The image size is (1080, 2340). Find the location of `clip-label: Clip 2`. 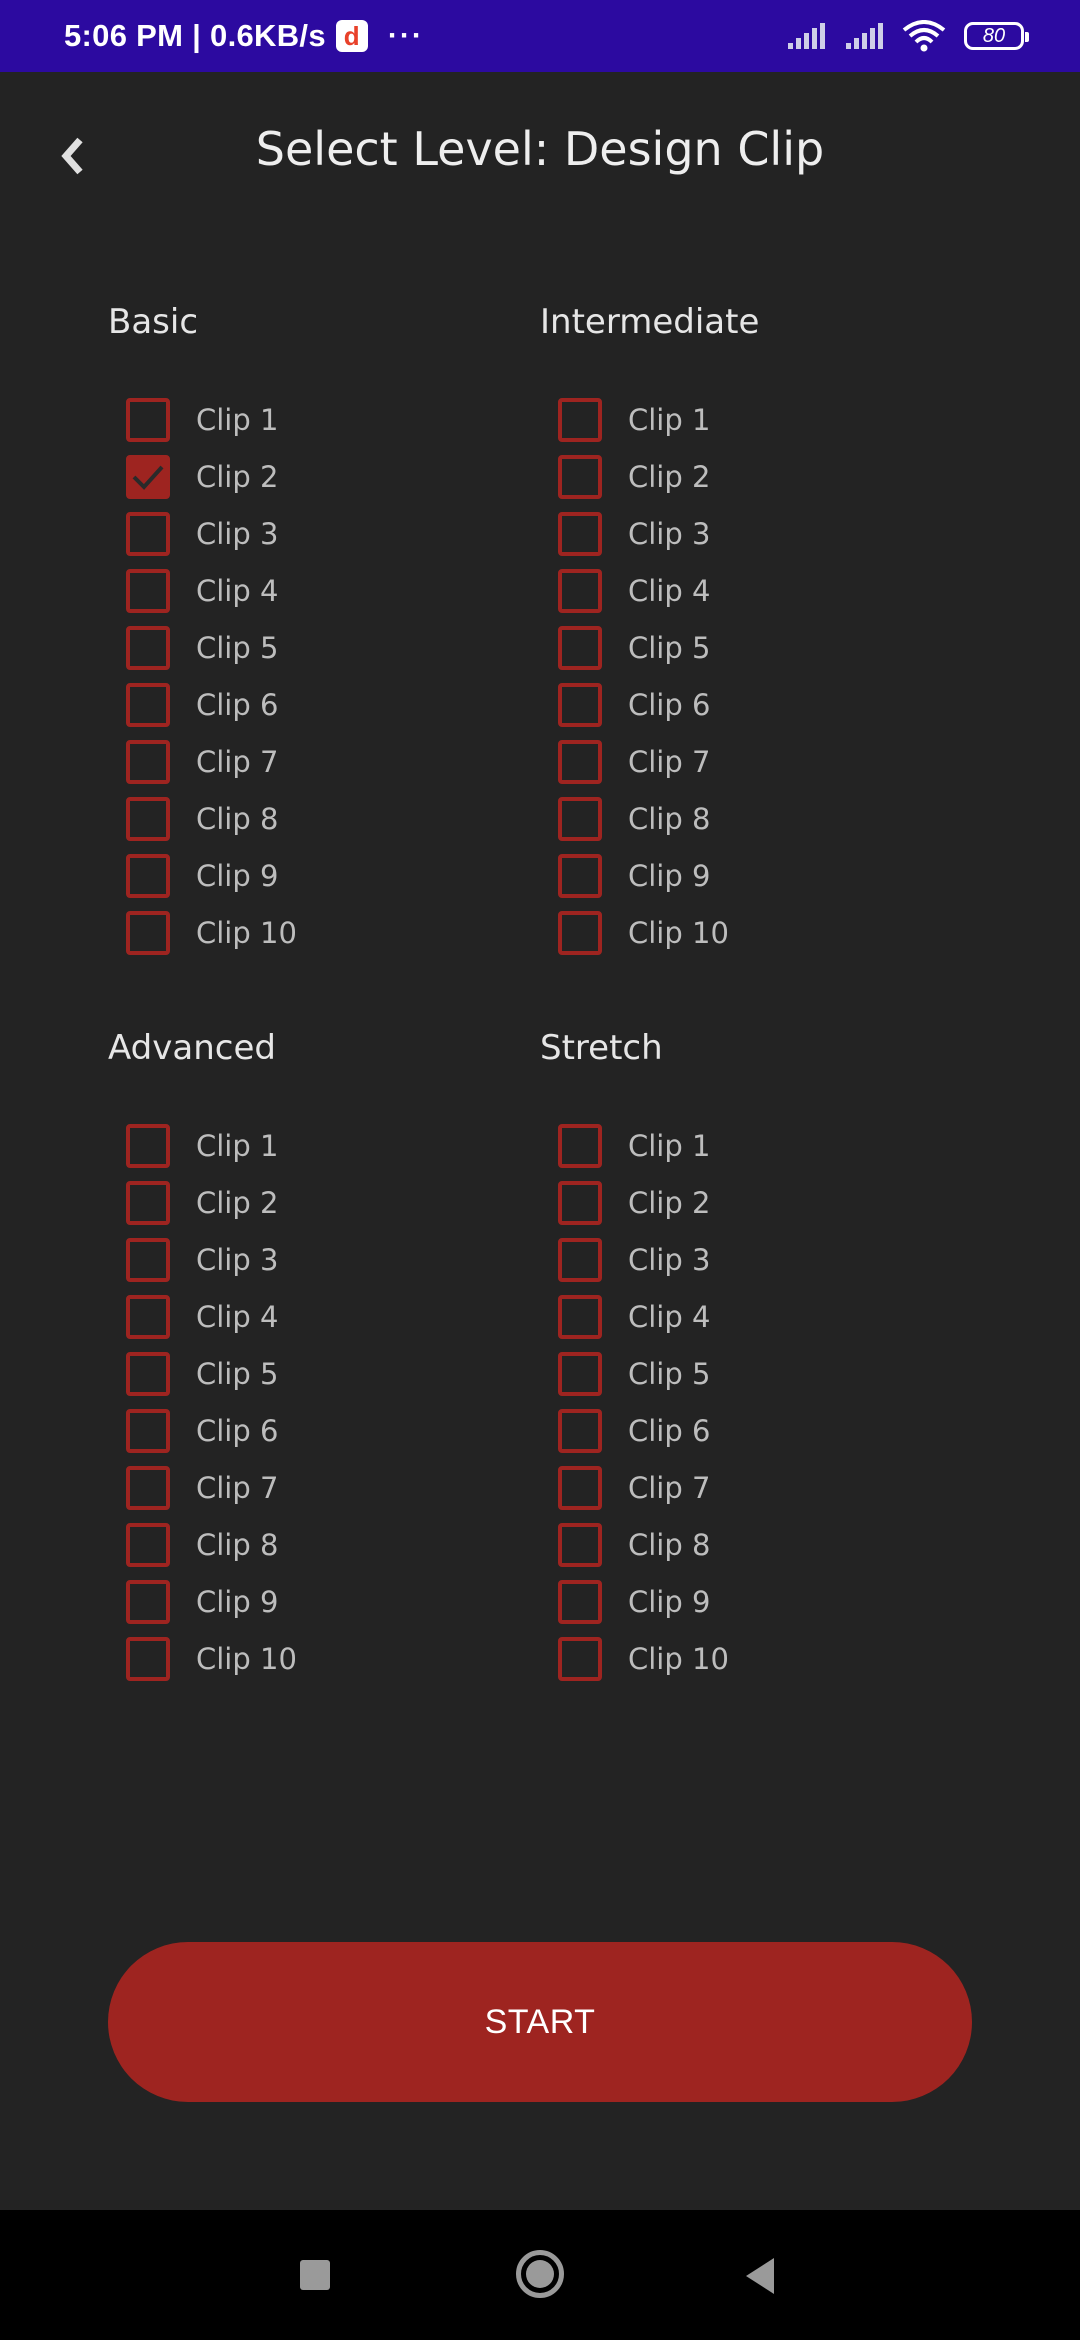

clip-label: Clip 2 is located at coordinates (669, 477).